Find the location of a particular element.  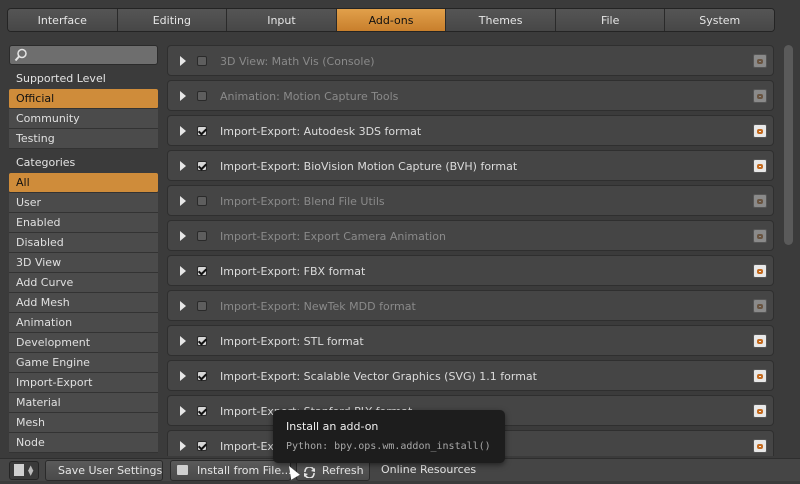

addon-row: Animation: Motion Capture Tools is located at coordinates (470, 95).